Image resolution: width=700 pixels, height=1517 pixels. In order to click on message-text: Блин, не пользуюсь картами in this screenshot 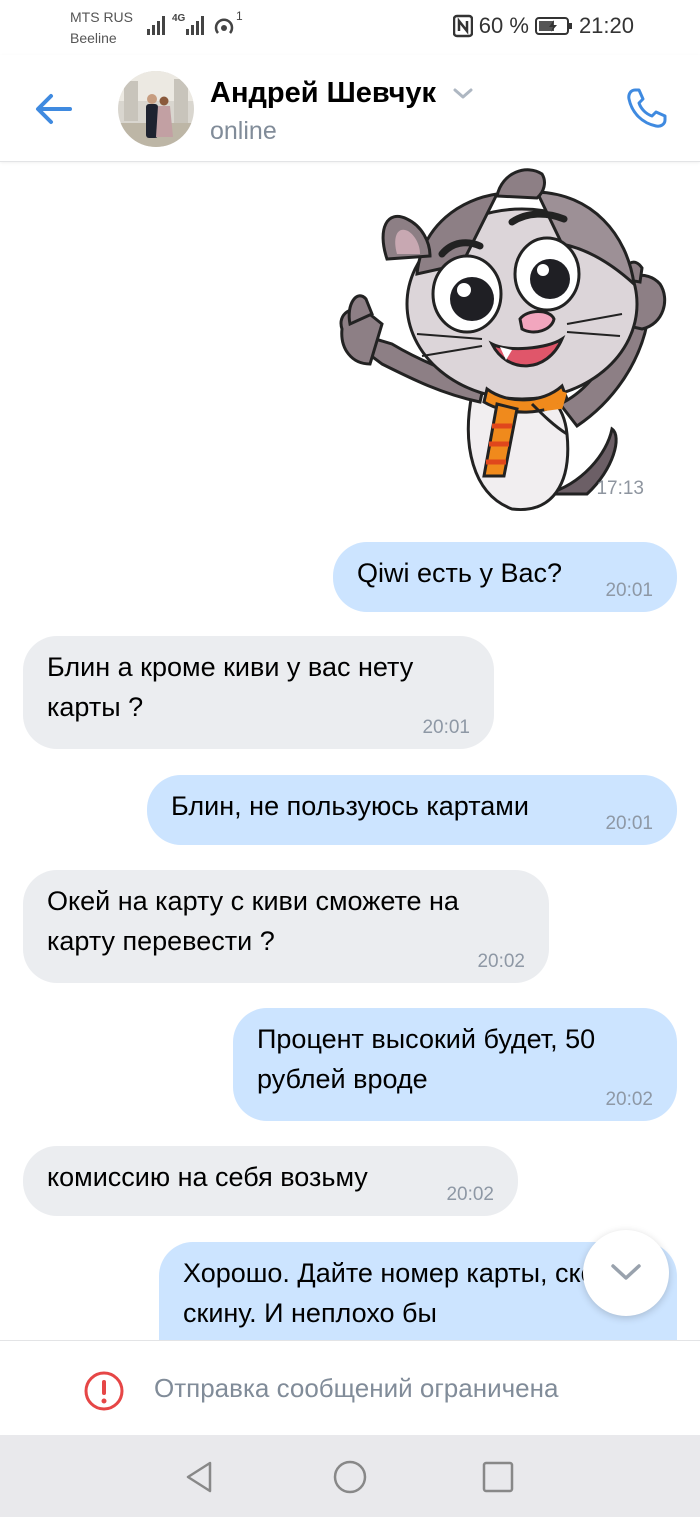, I will do `click(350, 806)`.